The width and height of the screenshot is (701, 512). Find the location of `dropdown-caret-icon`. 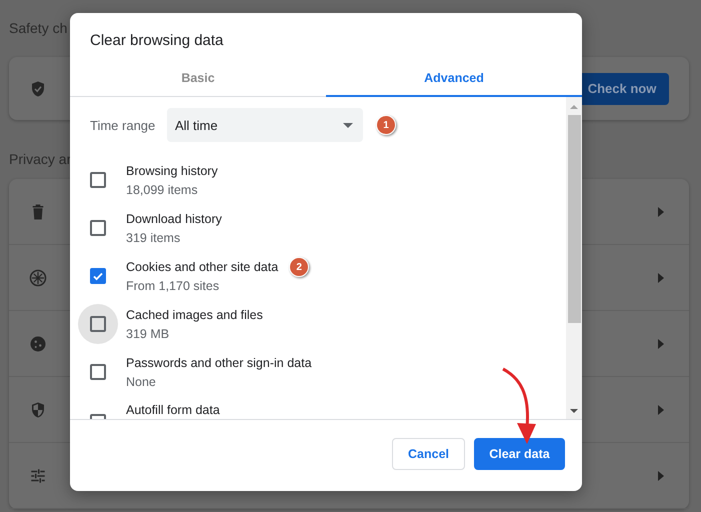

dropdown-caret-icon is located at coordinates (348, 125).